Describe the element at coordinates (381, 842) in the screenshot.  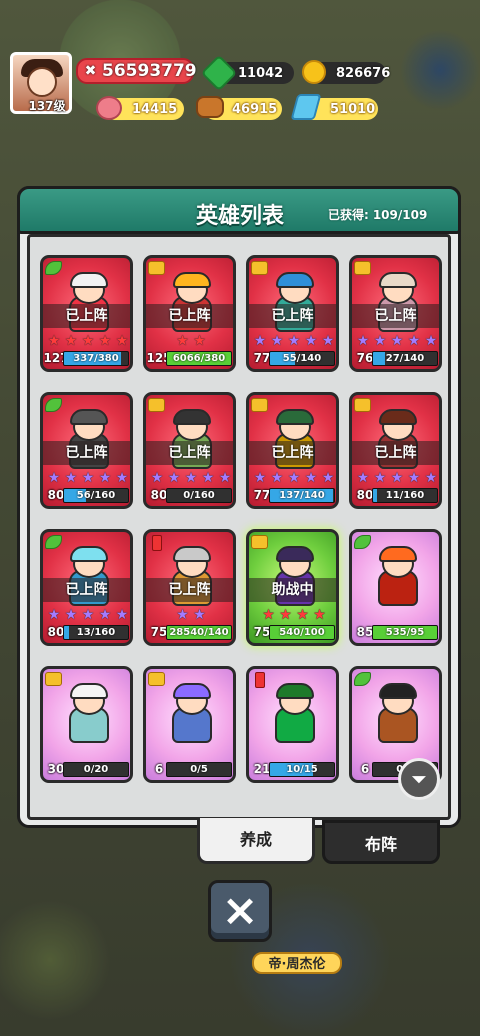
I see `tab-formation: 布阵` at that location.